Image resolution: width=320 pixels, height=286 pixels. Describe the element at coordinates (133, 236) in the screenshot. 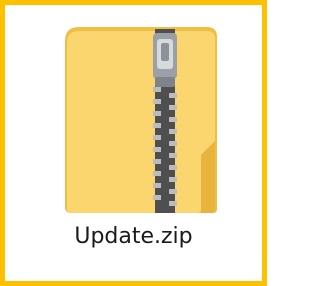

I see `file-name-label: Update.zip` at that location.